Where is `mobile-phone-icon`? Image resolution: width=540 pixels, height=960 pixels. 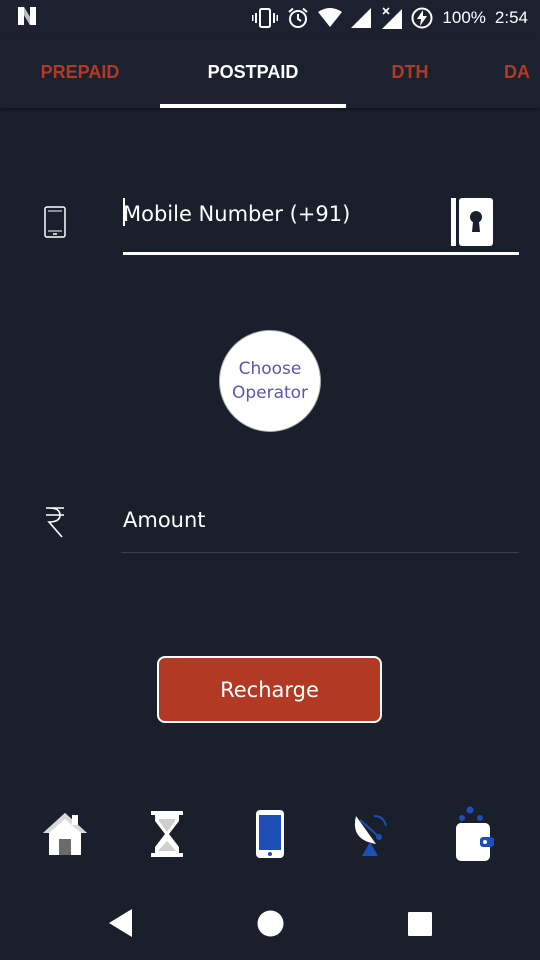
mobile-phone-icon is located at coordinates (55, 224).